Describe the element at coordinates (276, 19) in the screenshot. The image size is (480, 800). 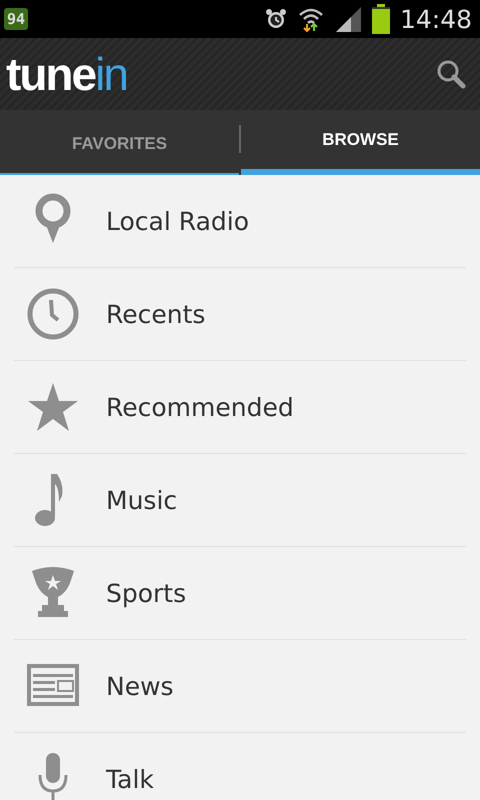
I see `alarm-clock-icon` at that location.